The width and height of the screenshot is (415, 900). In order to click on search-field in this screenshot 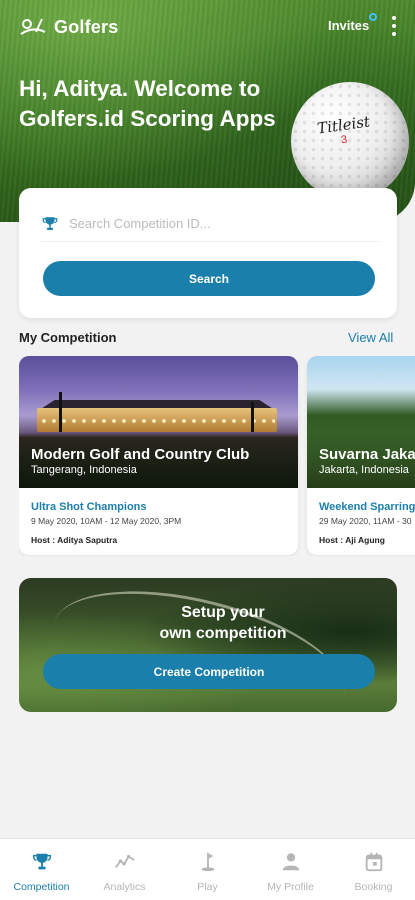, I will do `click(210, 224)`.